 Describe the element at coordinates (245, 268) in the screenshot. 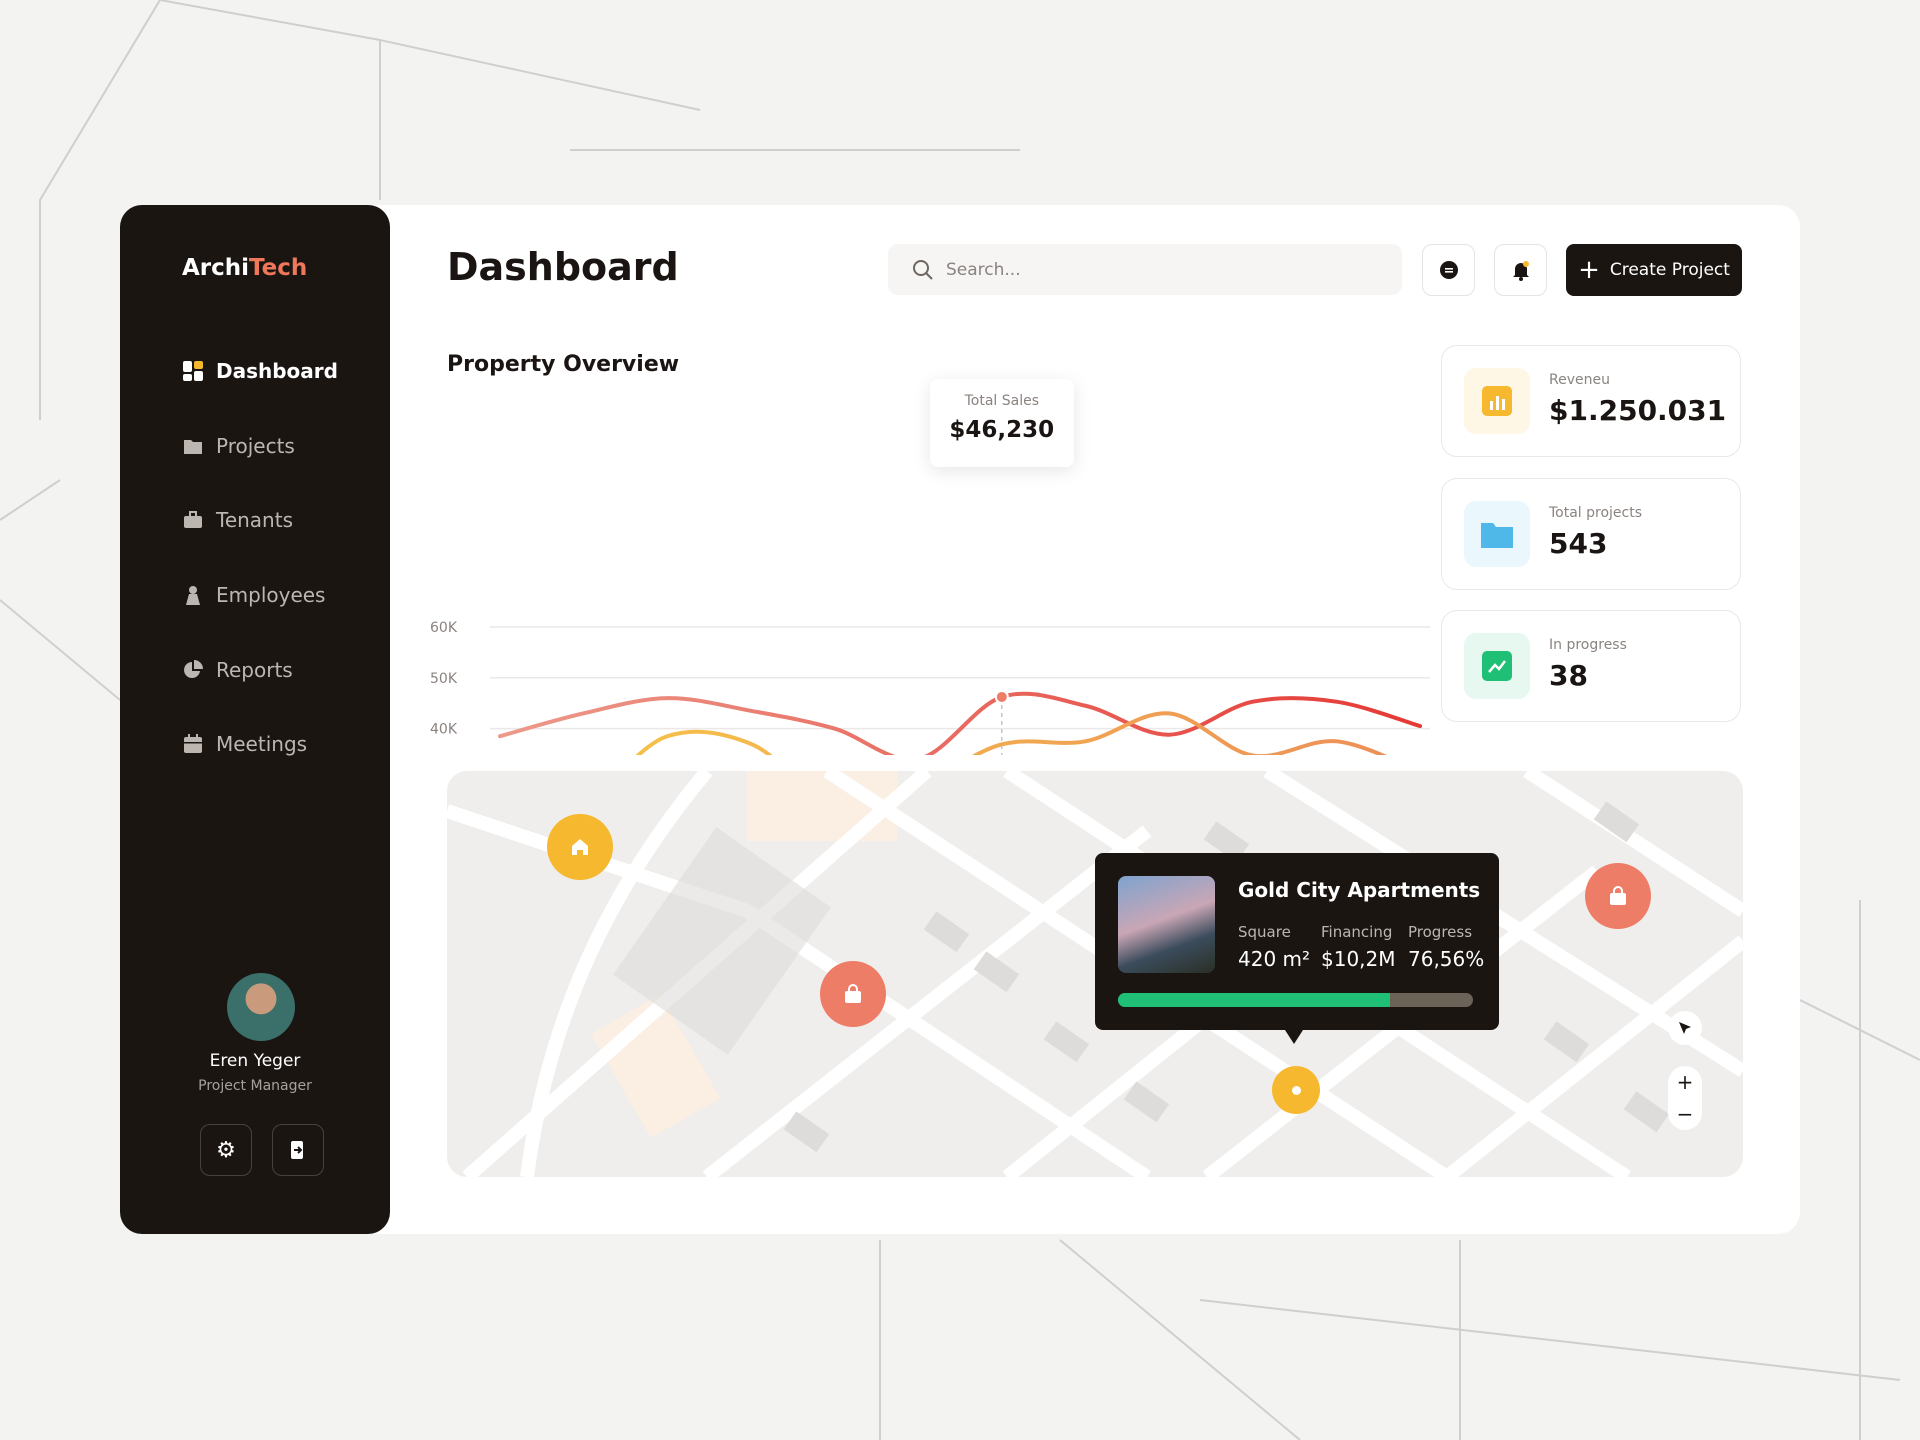

I see `logo: ArchiTech` at that location.